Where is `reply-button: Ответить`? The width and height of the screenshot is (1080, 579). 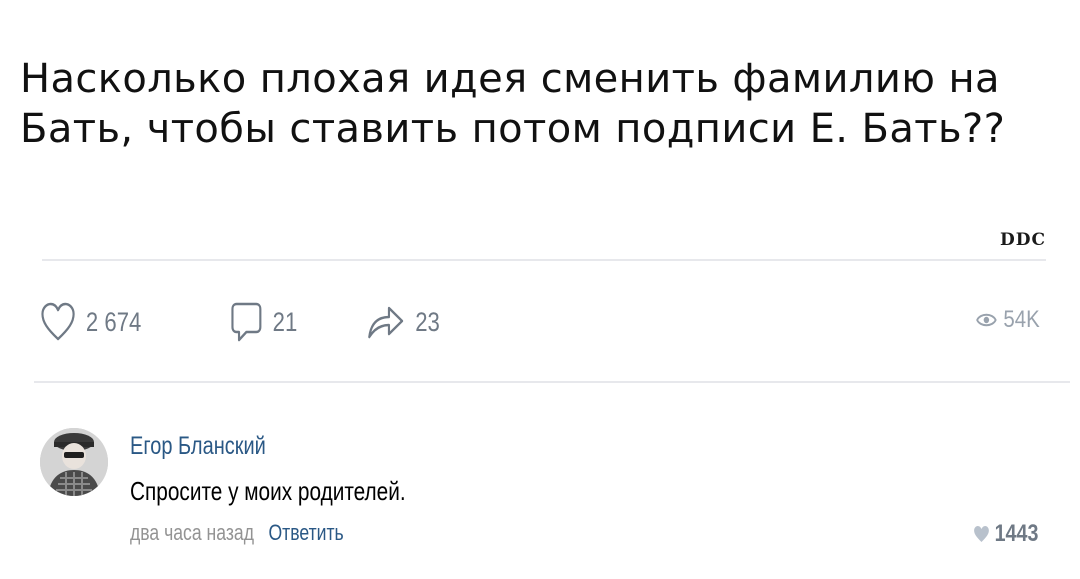 reply-button: Ответить is located at coordinates (305, 532).